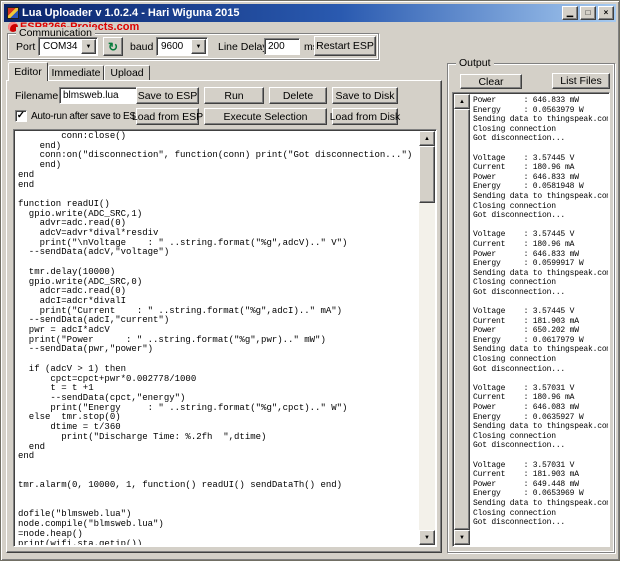 The height and width of the screenshot is (561, 620). What do you see at coordinates (265, 116) in the screenshot?
I see `execute-selection-button: Execute Selection` at bounding box center [265, 116].